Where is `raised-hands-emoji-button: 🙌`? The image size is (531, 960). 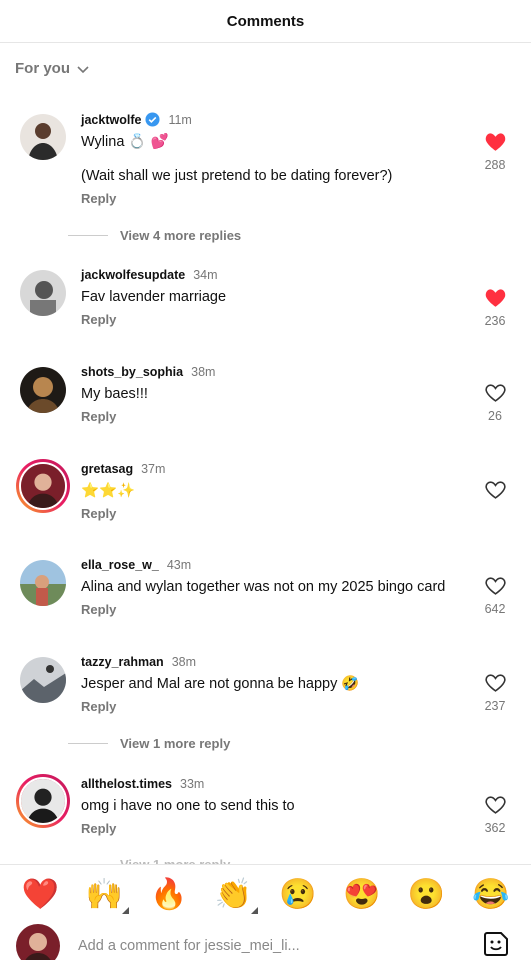 raised-hands-emoji-button: 🙌 is located at coordinates (108, 896).